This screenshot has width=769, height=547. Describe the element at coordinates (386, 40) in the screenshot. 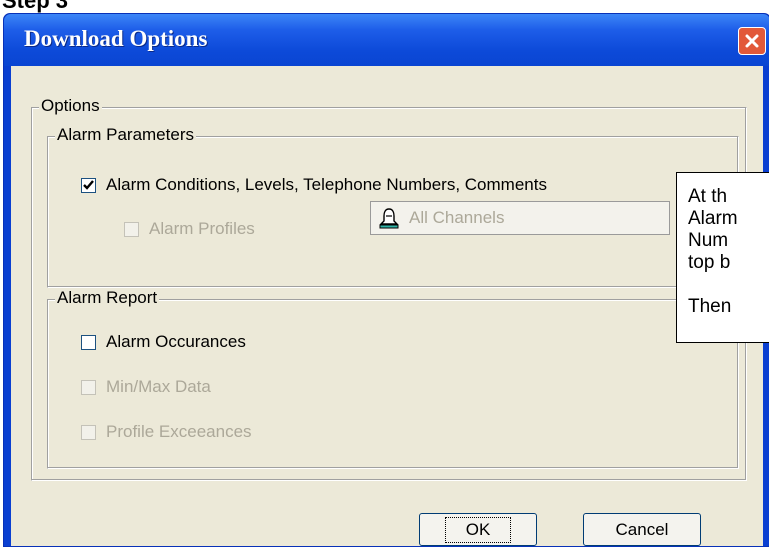

I see `title-bar: Download Options` at that location.